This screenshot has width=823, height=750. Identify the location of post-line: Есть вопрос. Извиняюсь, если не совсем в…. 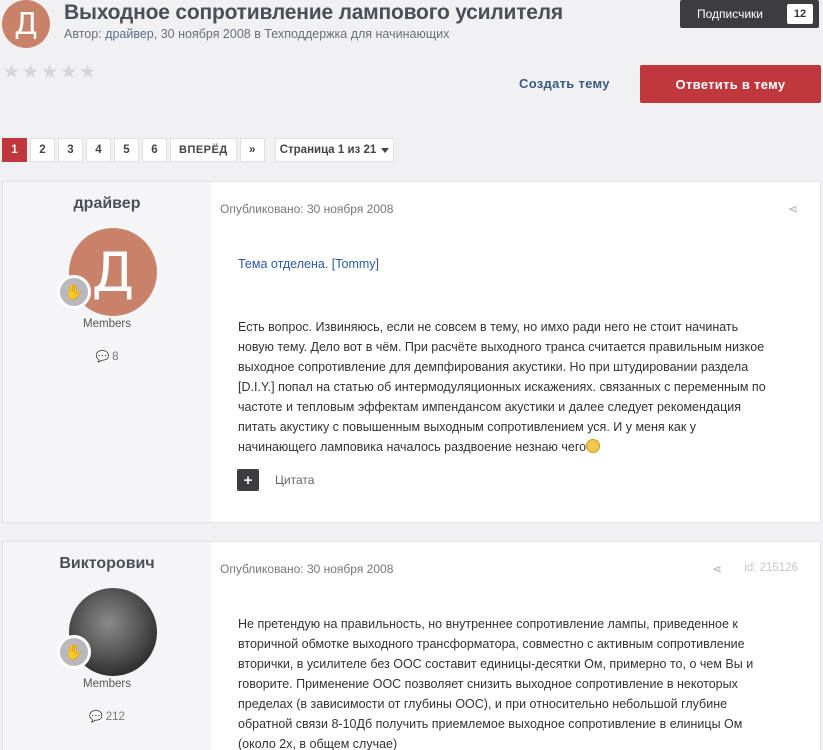
(488, 327).